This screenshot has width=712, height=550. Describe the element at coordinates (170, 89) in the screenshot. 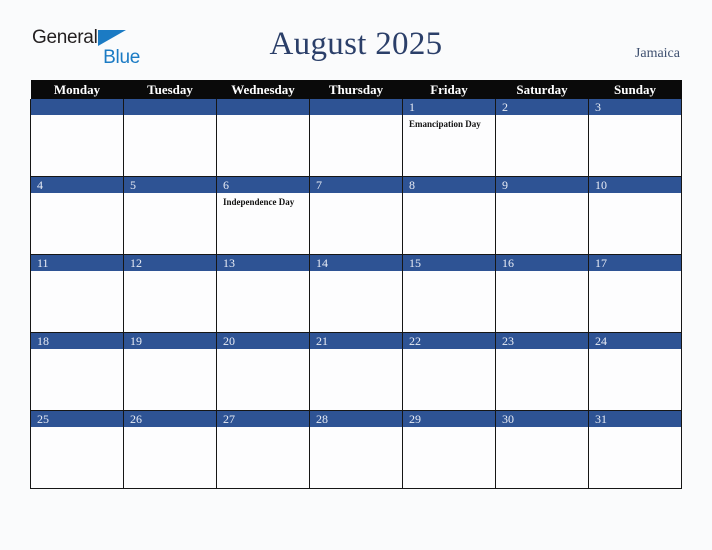

I see `weekday-header-tuesday: Tuesday` at that location.